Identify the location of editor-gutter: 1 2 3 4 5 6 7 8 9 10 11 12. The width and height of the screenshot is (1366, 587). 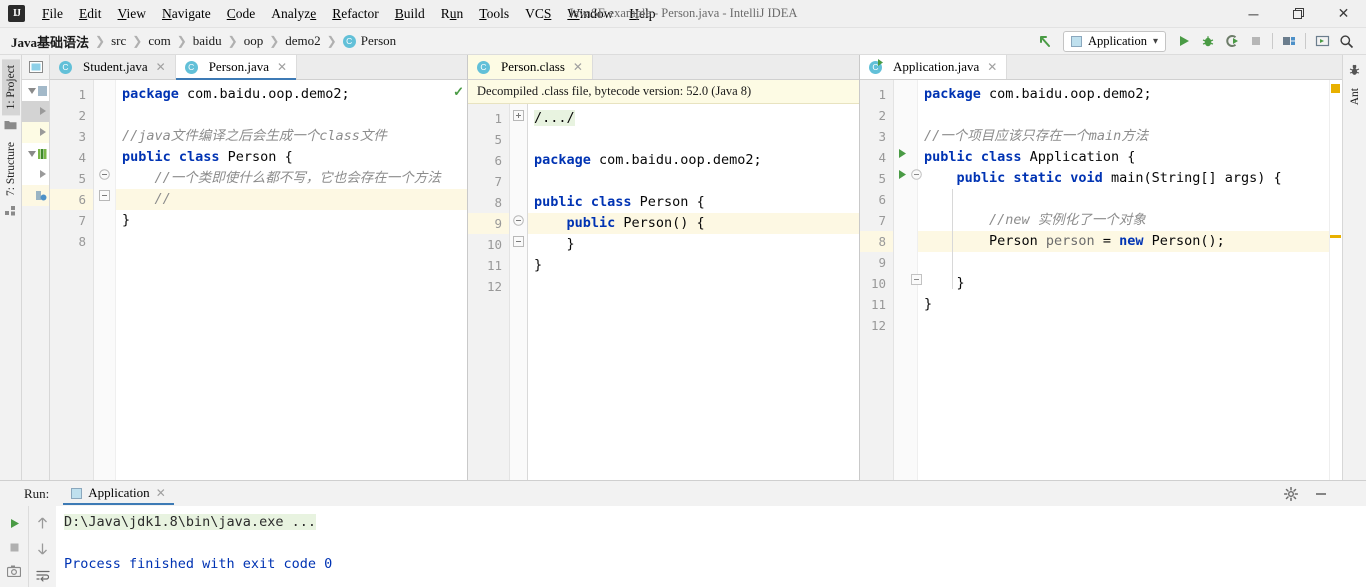
(877, 280).